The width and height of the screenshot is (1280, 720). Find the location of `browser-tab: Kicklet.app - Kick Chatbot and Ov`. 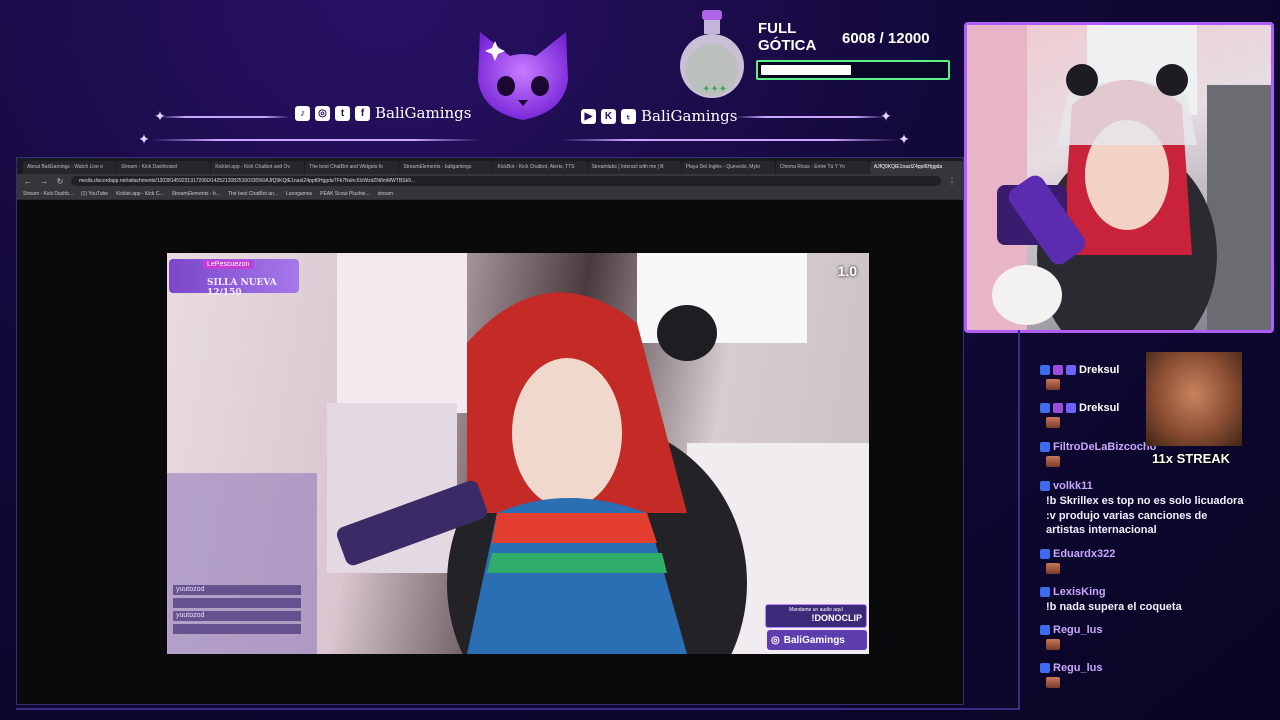

browser-tab: Kicklet.app - Kick Chatbot and Ov is located at coordinates (258, 167).